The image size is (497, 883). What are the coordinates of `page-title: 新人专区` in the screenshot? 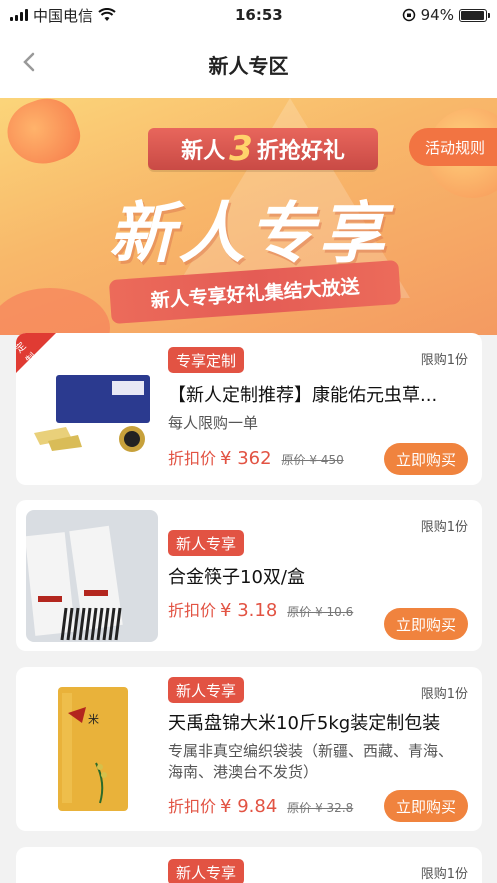 It's located at (248, 65).